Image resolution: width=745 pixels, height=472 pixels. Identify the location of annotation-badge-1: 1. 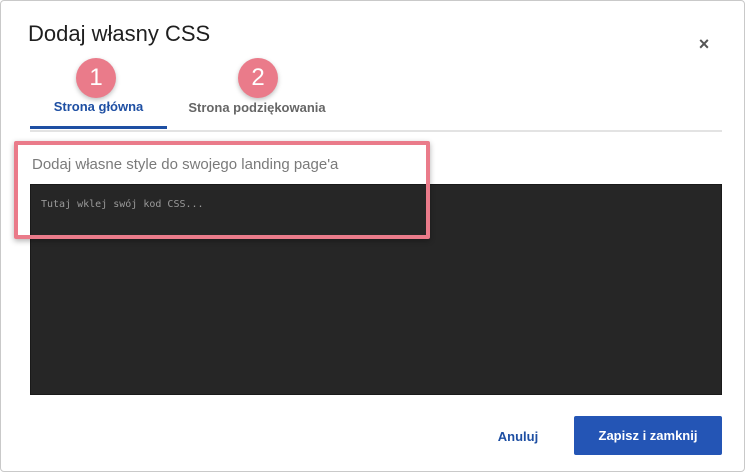
(96, 78).